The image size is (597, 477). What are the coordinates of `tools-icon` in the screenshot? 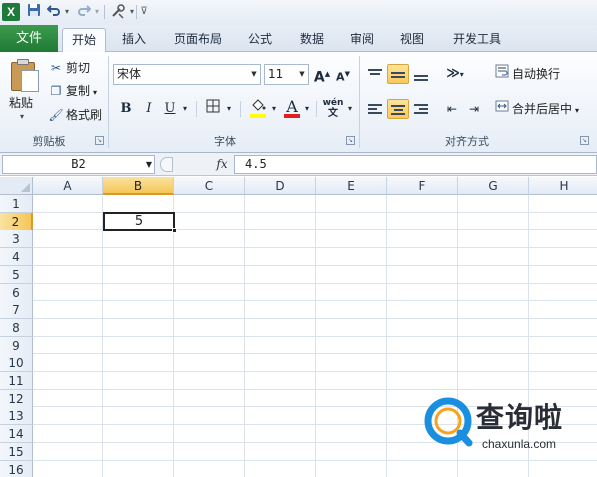 It's located at (118, 12).